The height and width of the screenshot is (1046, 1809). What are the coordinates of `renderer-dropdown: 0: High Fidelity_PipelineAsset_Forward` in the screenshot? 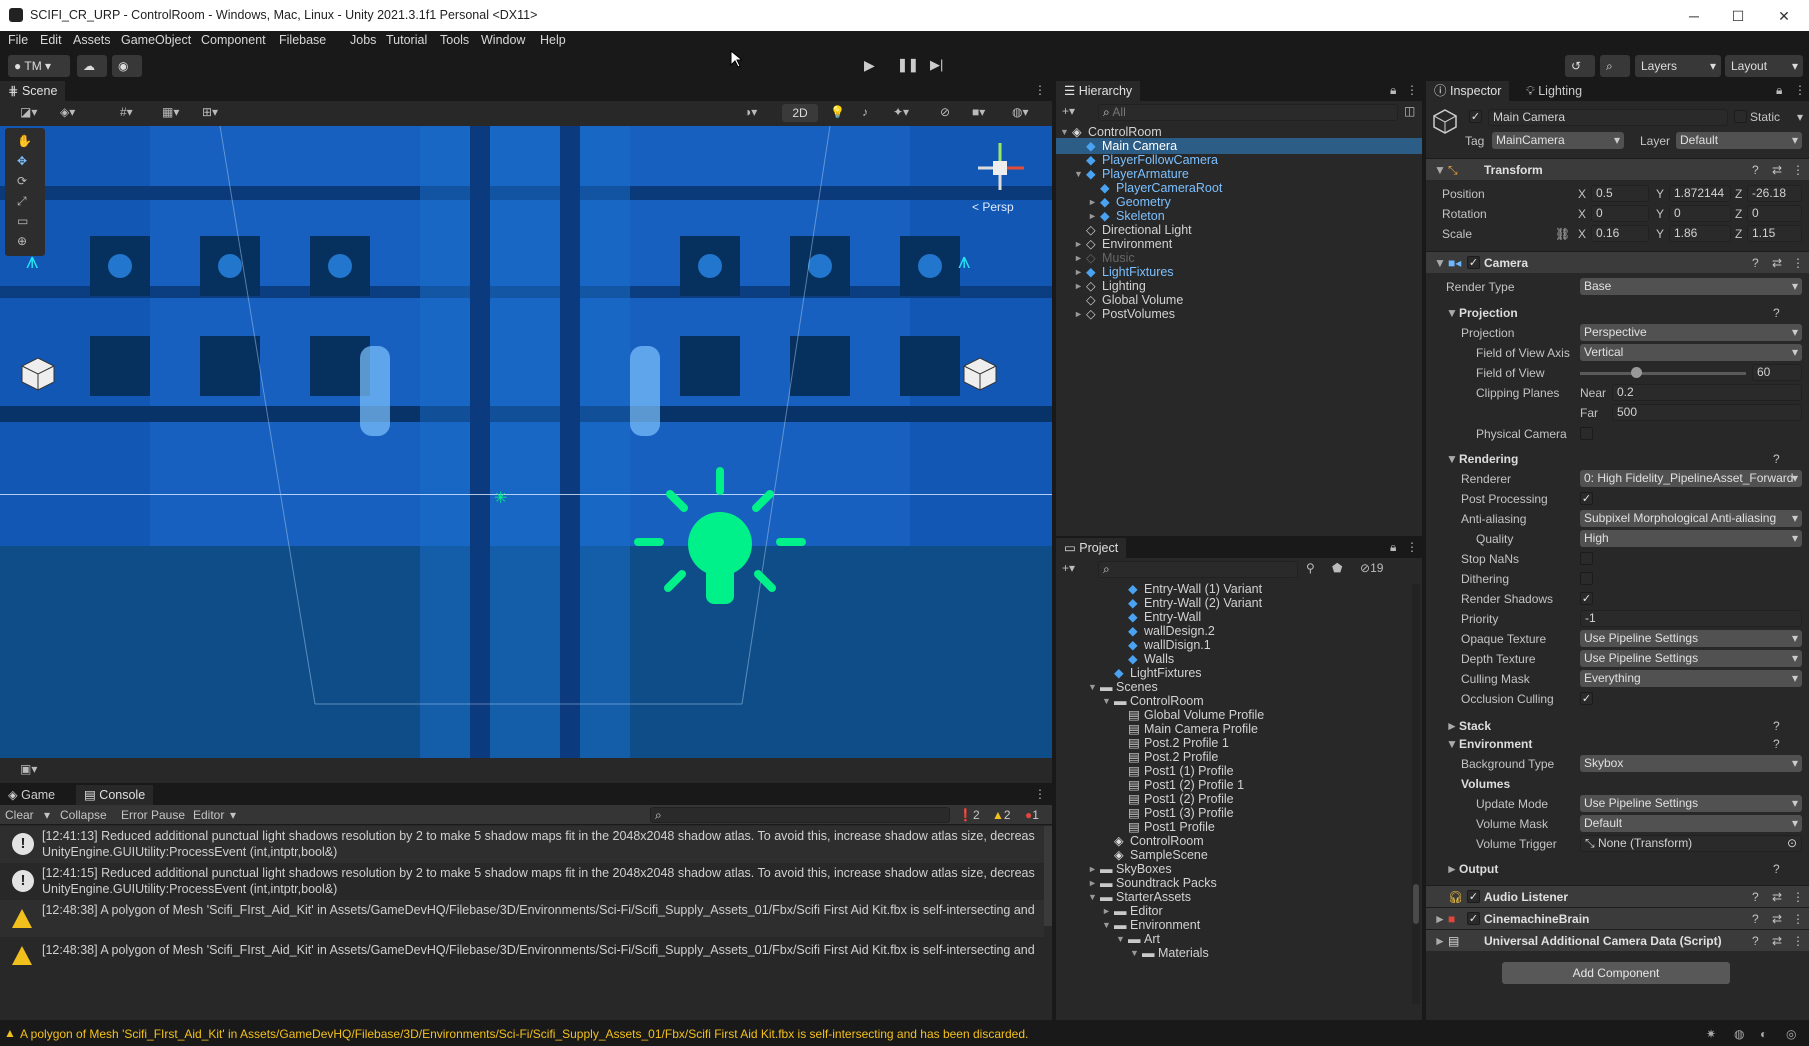 It's located at (1691, 478).